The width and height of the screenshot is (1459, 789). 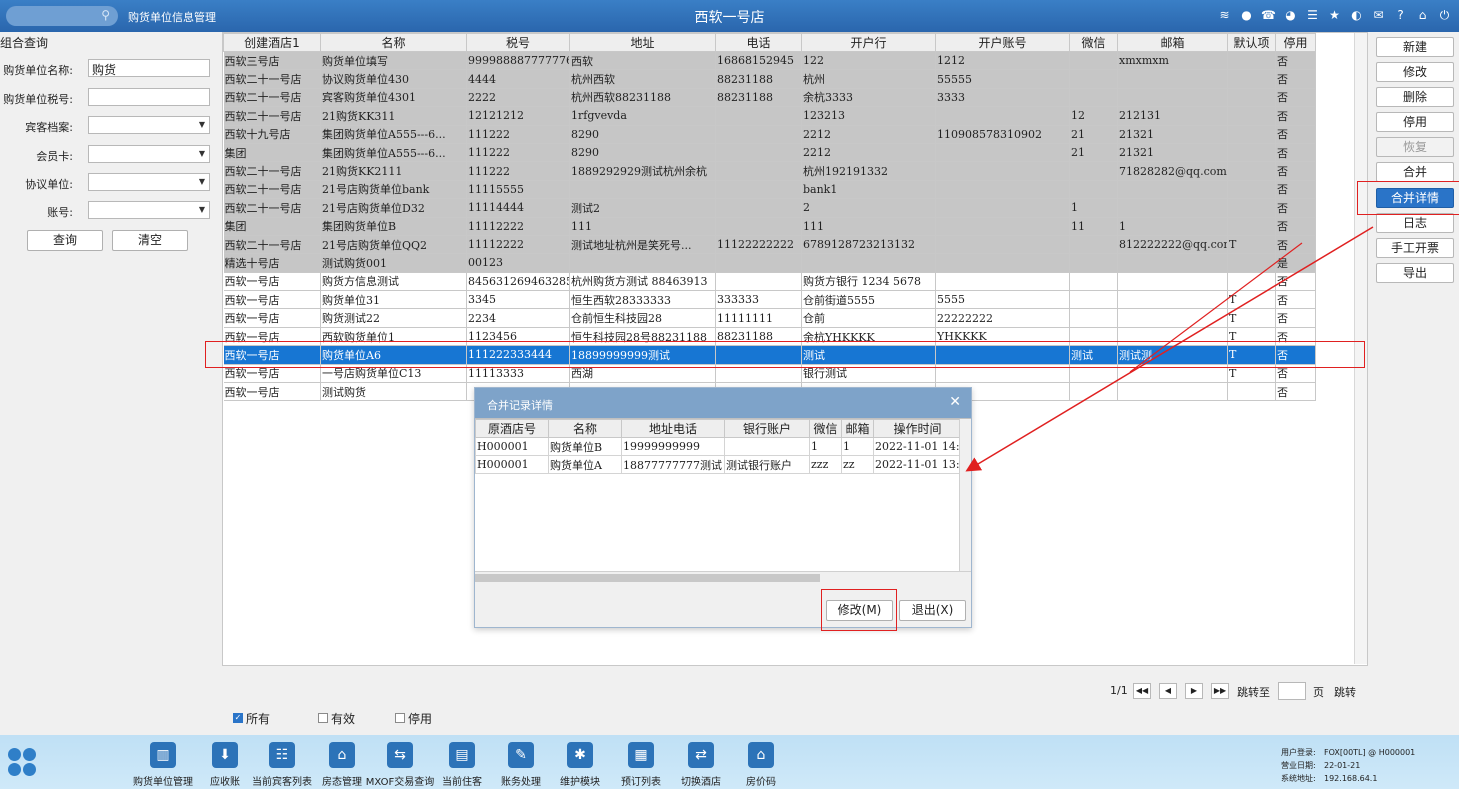 What do you see at coordinates (1415, 273) in the screenshot?
I see `export-button: 导出` at bounding box center [1415, 273].